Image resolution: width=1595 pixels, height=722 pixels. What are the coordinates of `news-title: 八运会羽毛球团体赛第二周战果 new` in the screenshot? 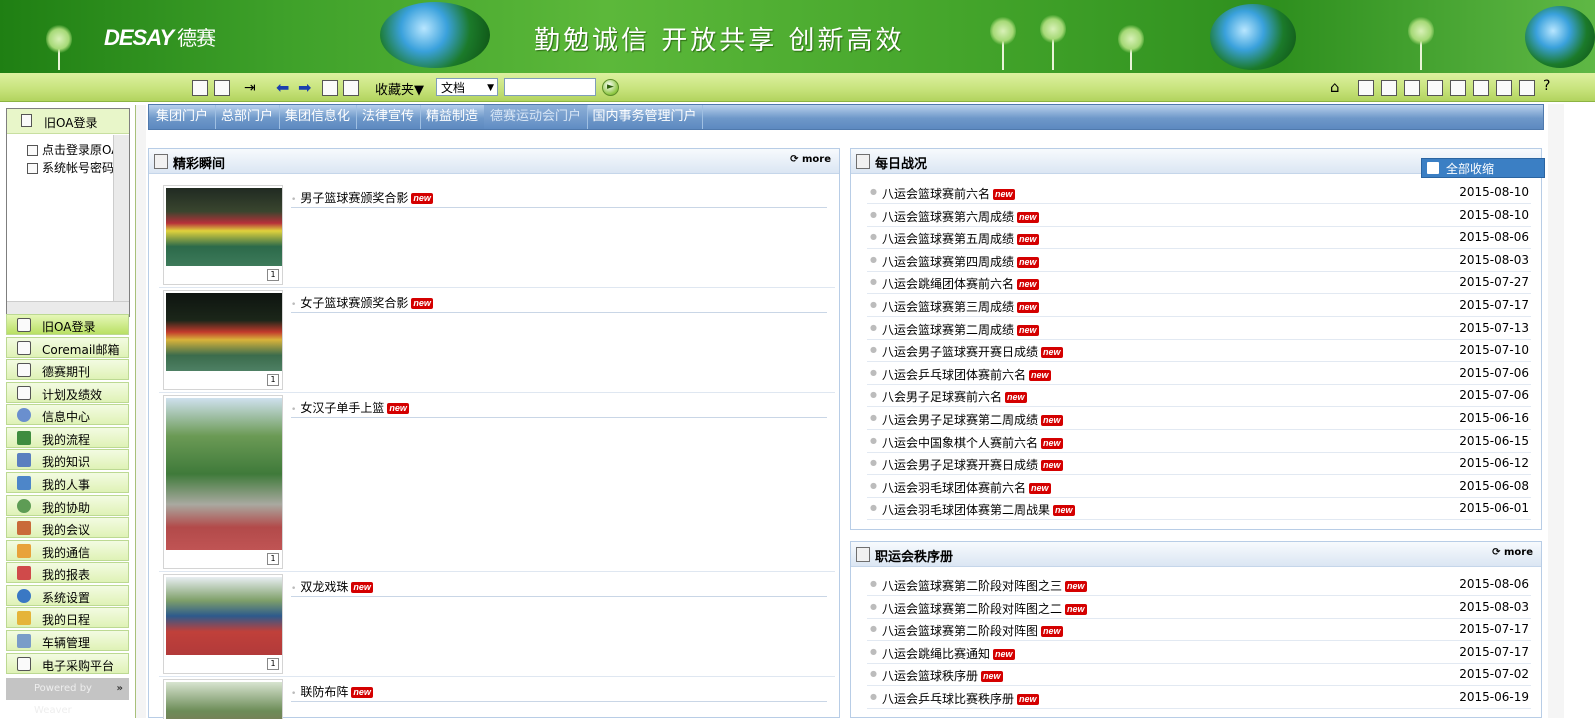 It's located at (978, 509).